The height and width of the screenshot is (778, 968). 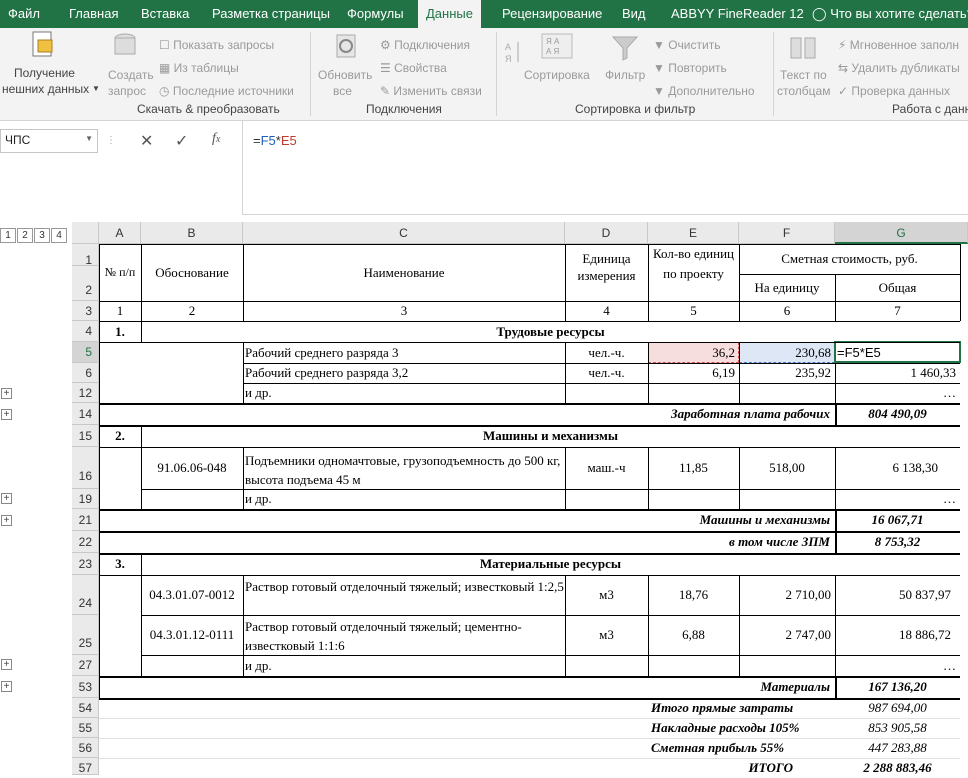 What do you see at coordinates (146, 141) in the screenshot?
I see `cancel-icon: ✕` at bounding box center [146, 141].